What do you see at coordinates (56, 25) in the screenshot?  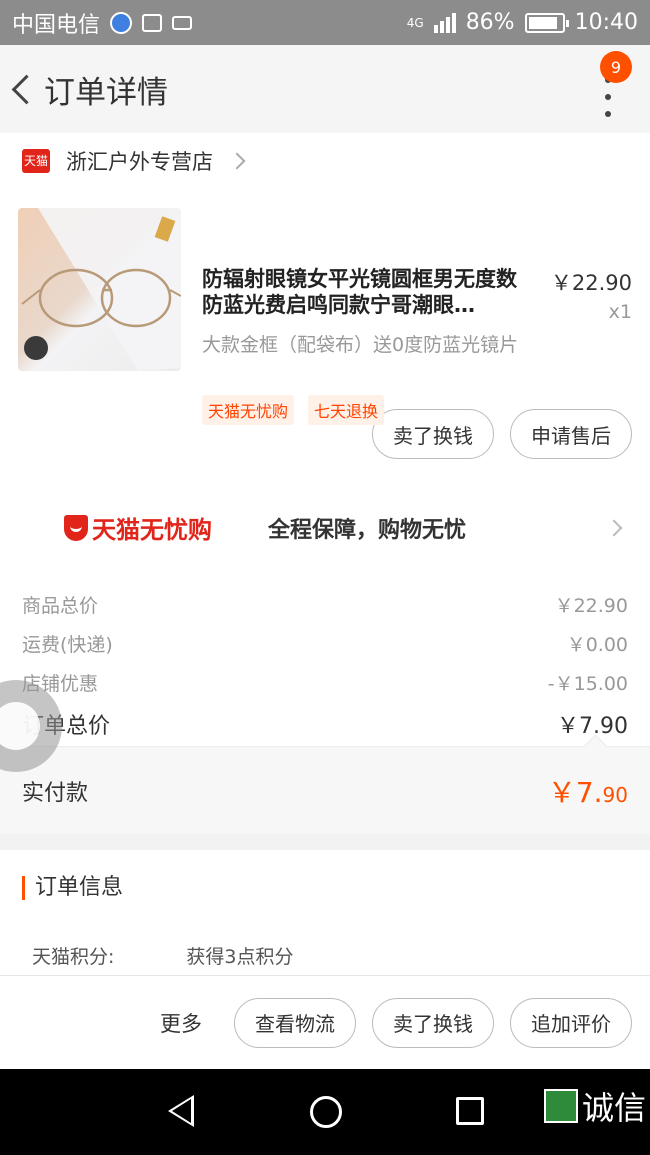 I see `carrier-label: 中国电信` at bounding box center [56, 25].